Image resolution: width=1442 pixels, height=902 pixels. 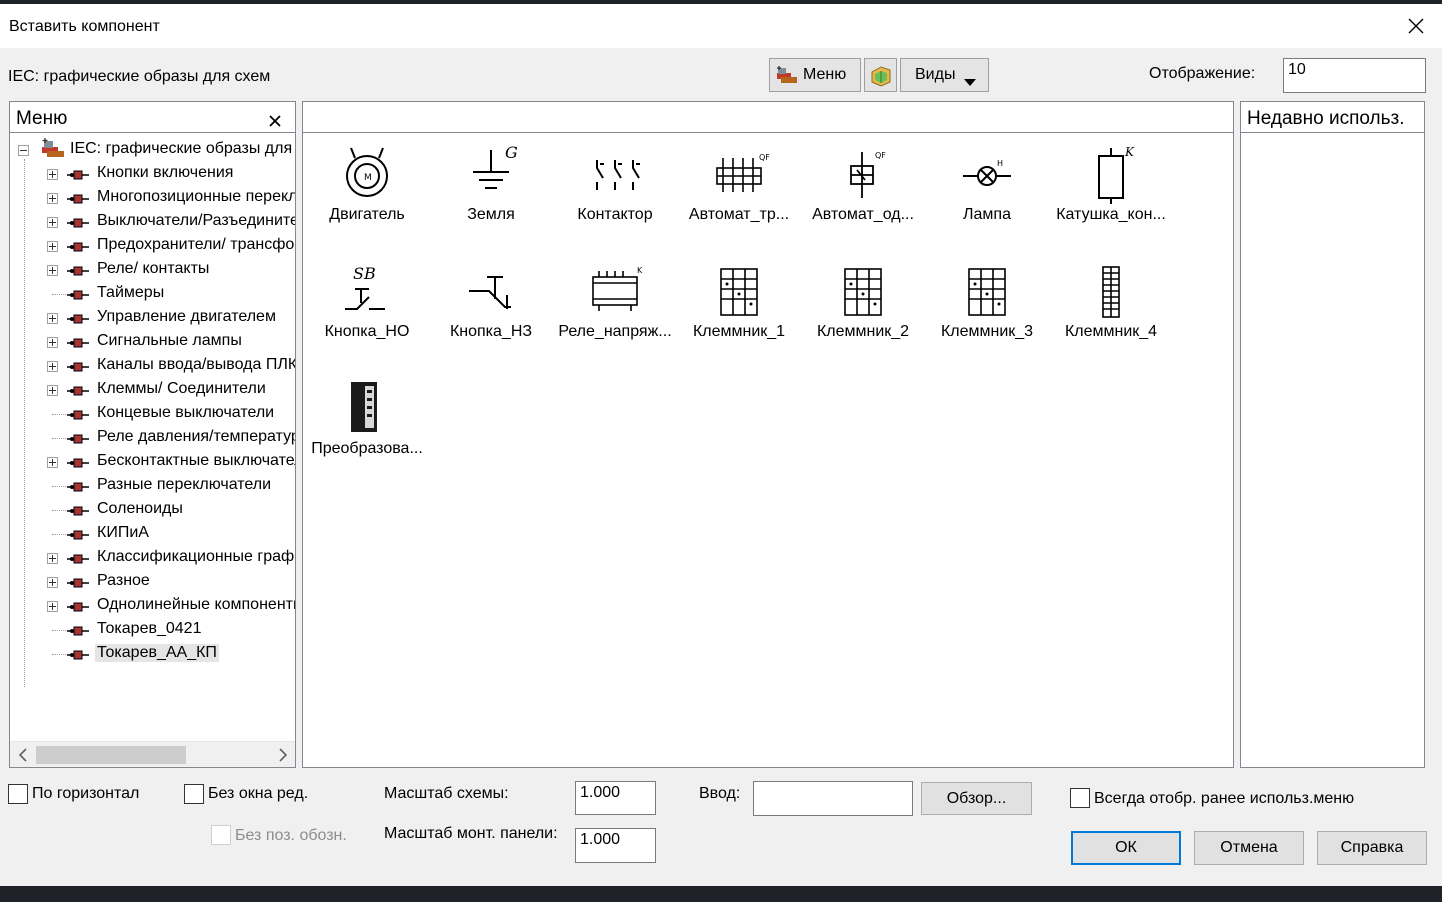 I want to click on svg-text: K, so click(x=1129, y=152).